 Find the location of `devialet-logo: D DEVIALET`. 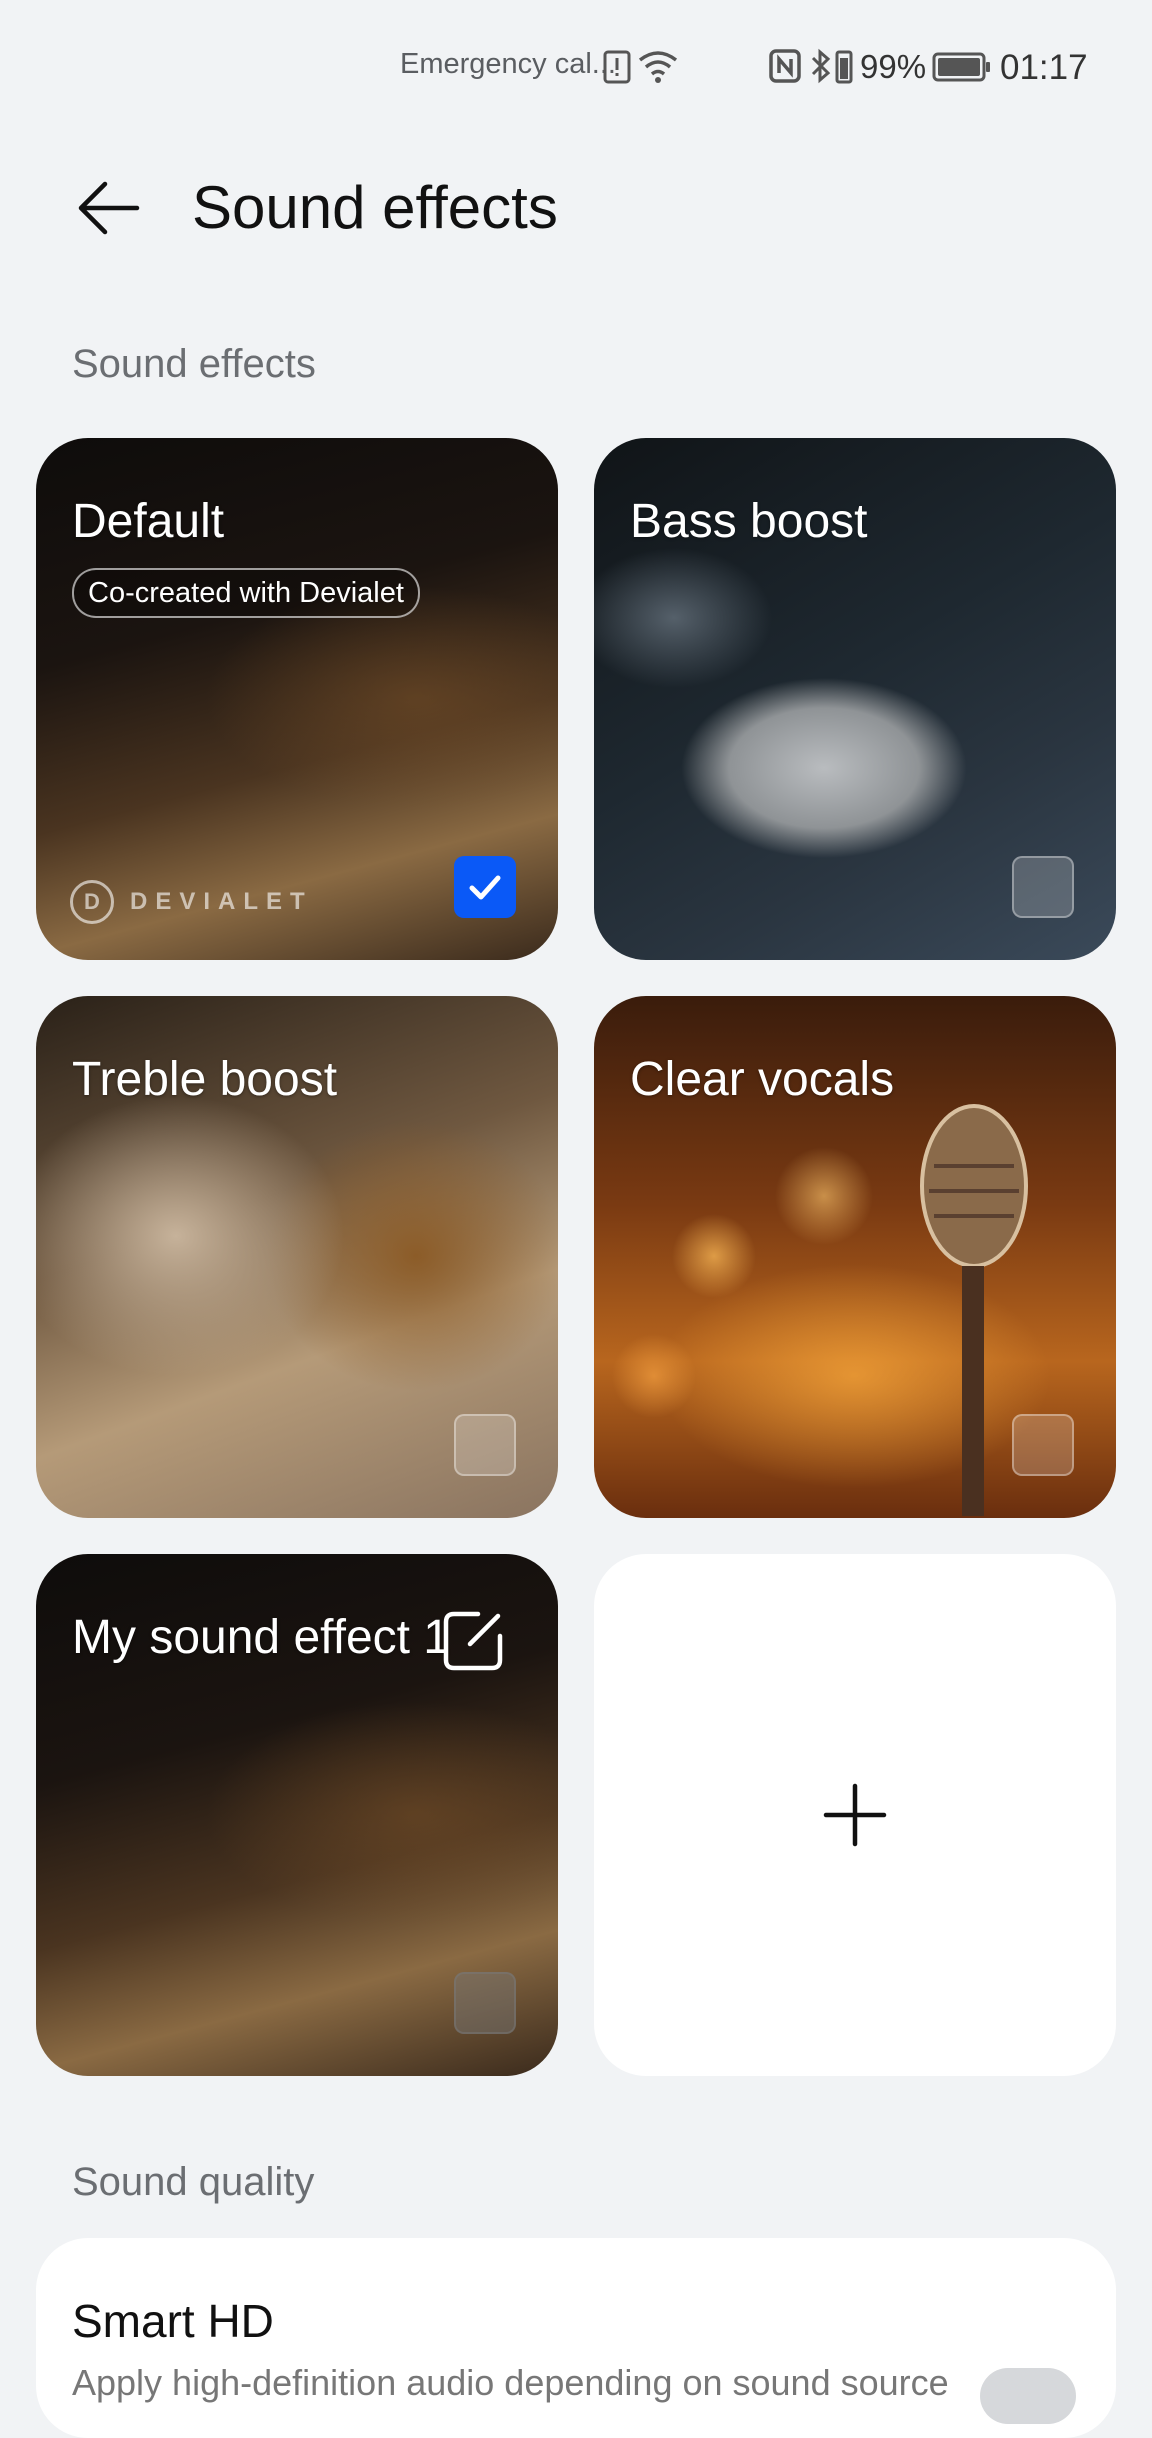

devialet-logo: D DEVIALET is located at coordinates (191, 902).